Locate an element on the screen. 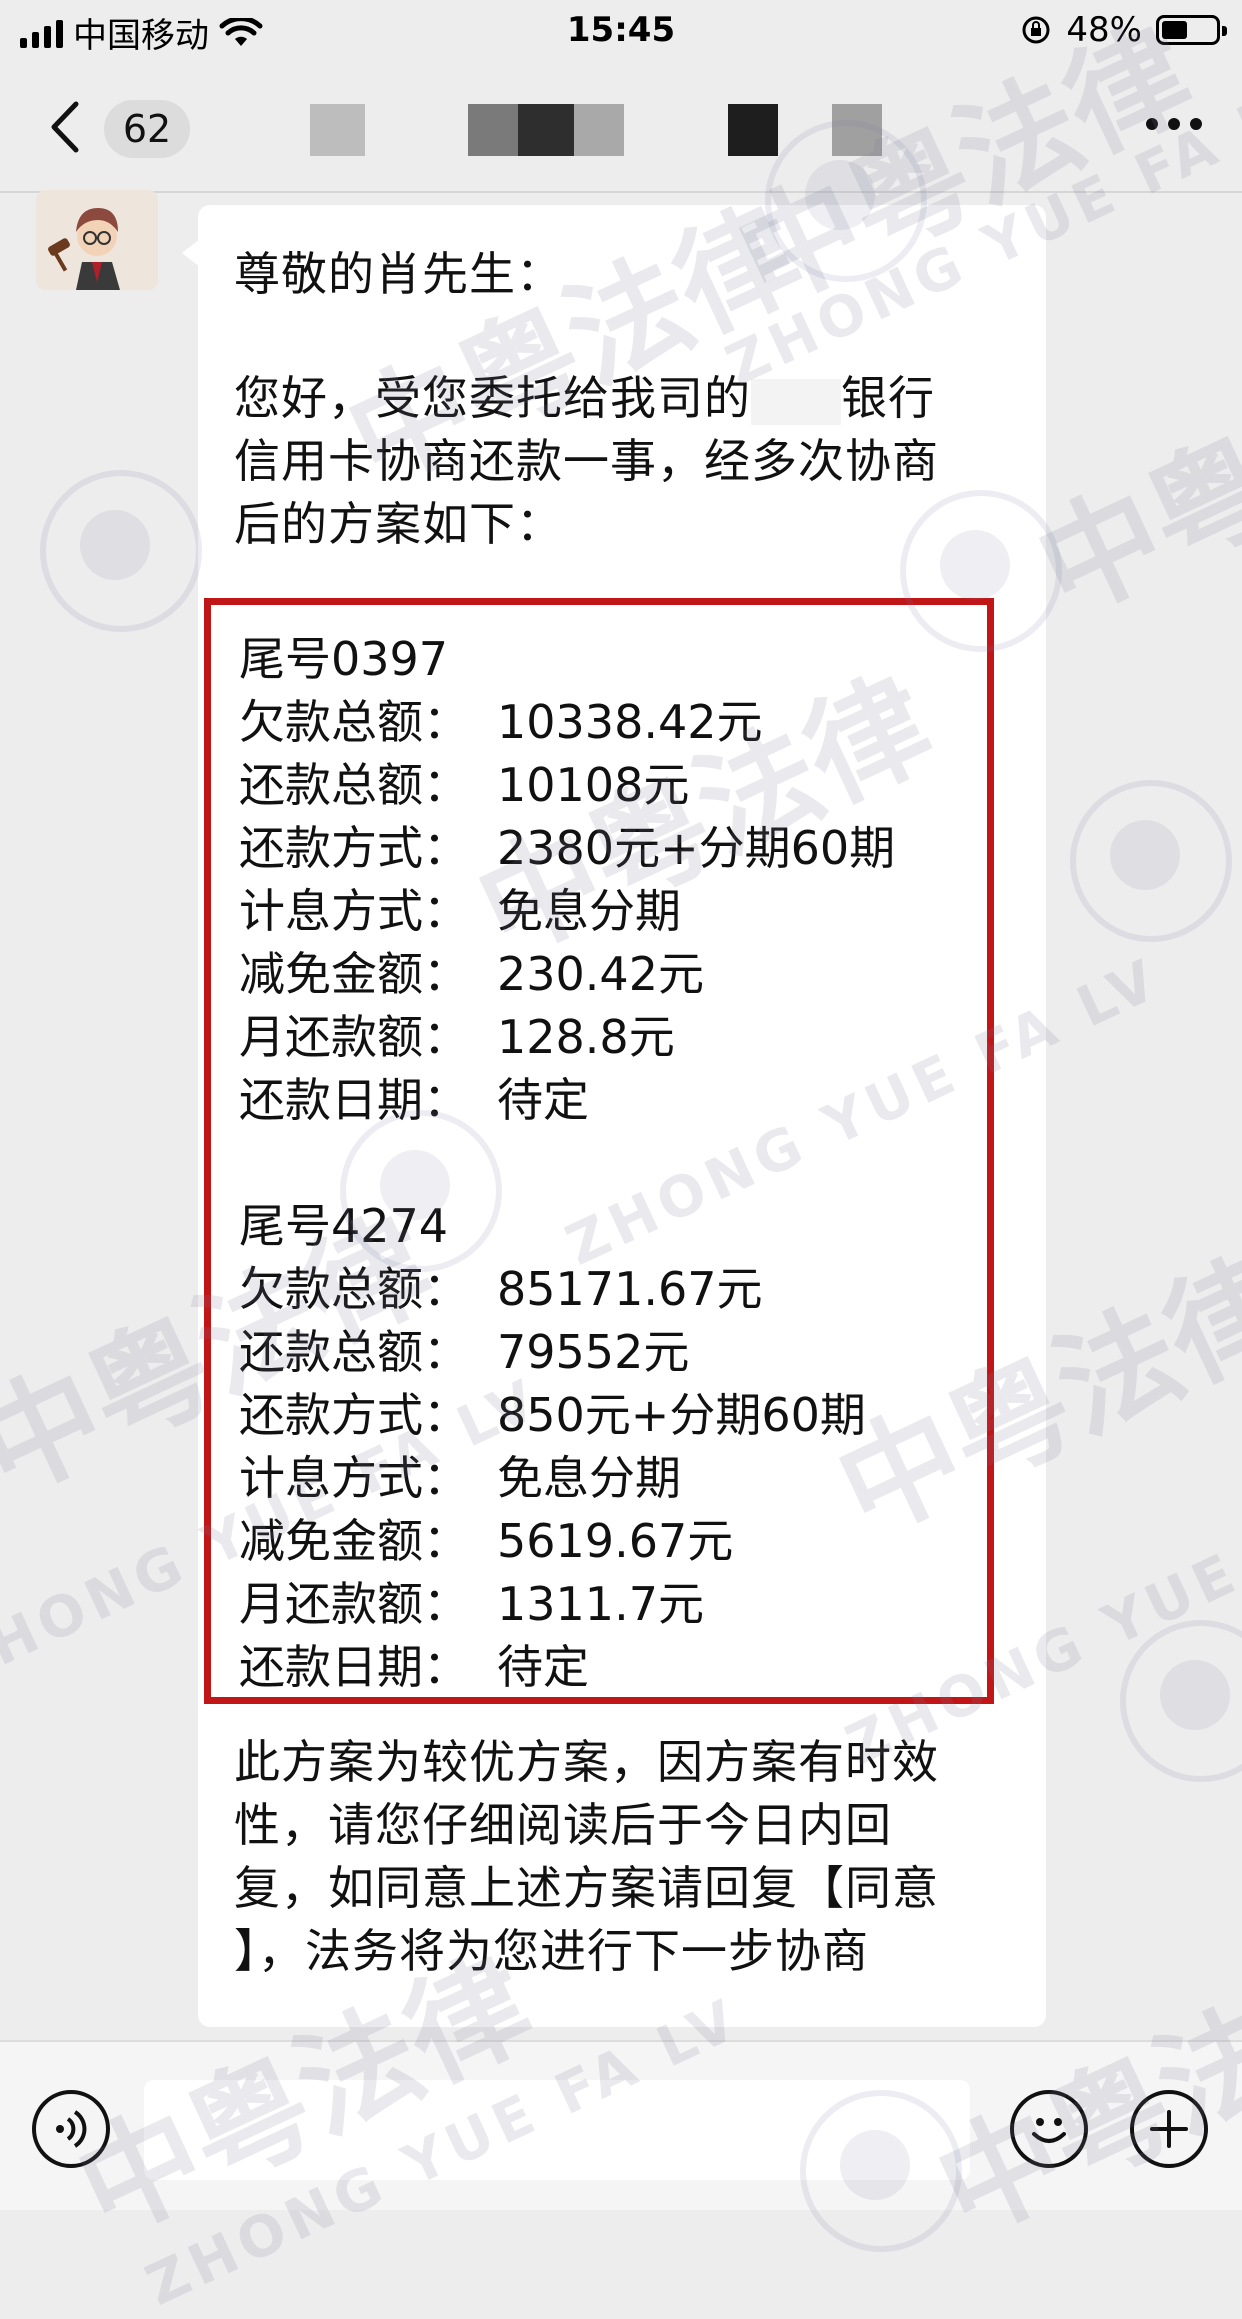  lawyer-avatar-icon is located at coordinates (97, 240).